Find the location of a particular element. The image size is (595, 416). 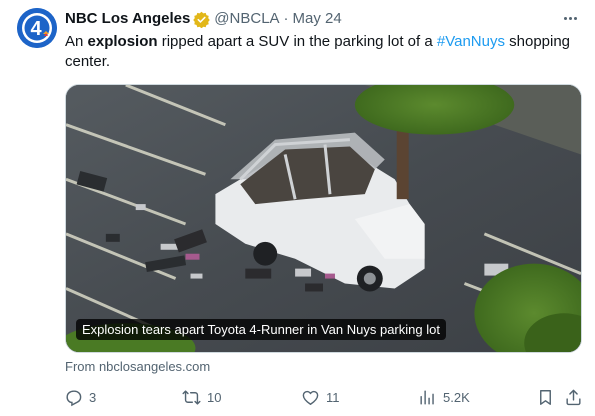

share-icon is located at coordinates (573, 397).